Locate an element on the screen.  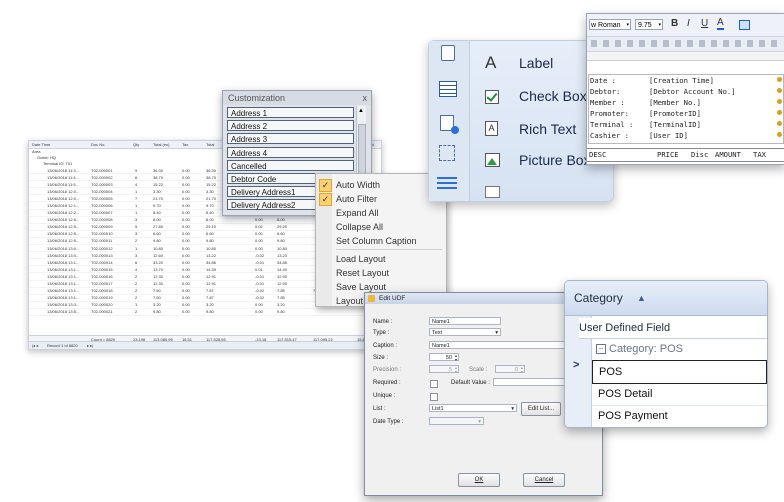
font-color-icon: A is located at coordinates (720, 23).